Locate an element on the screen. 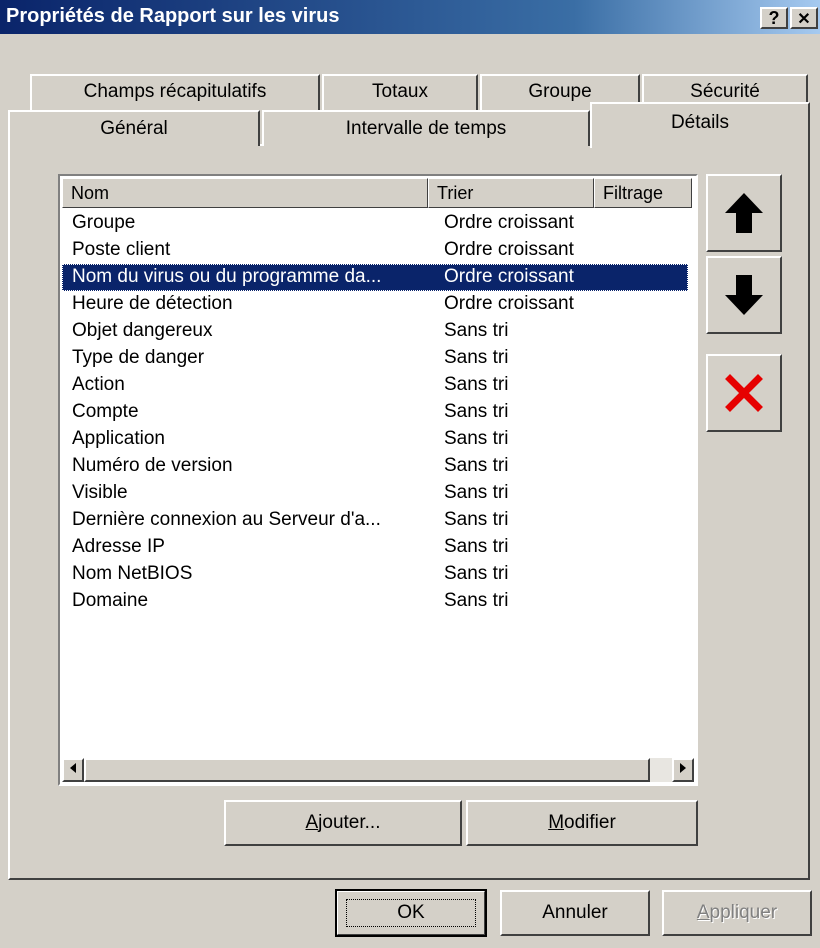 The image size is (820, 948). item-name: Poste client is located at coordinates (121, 249).